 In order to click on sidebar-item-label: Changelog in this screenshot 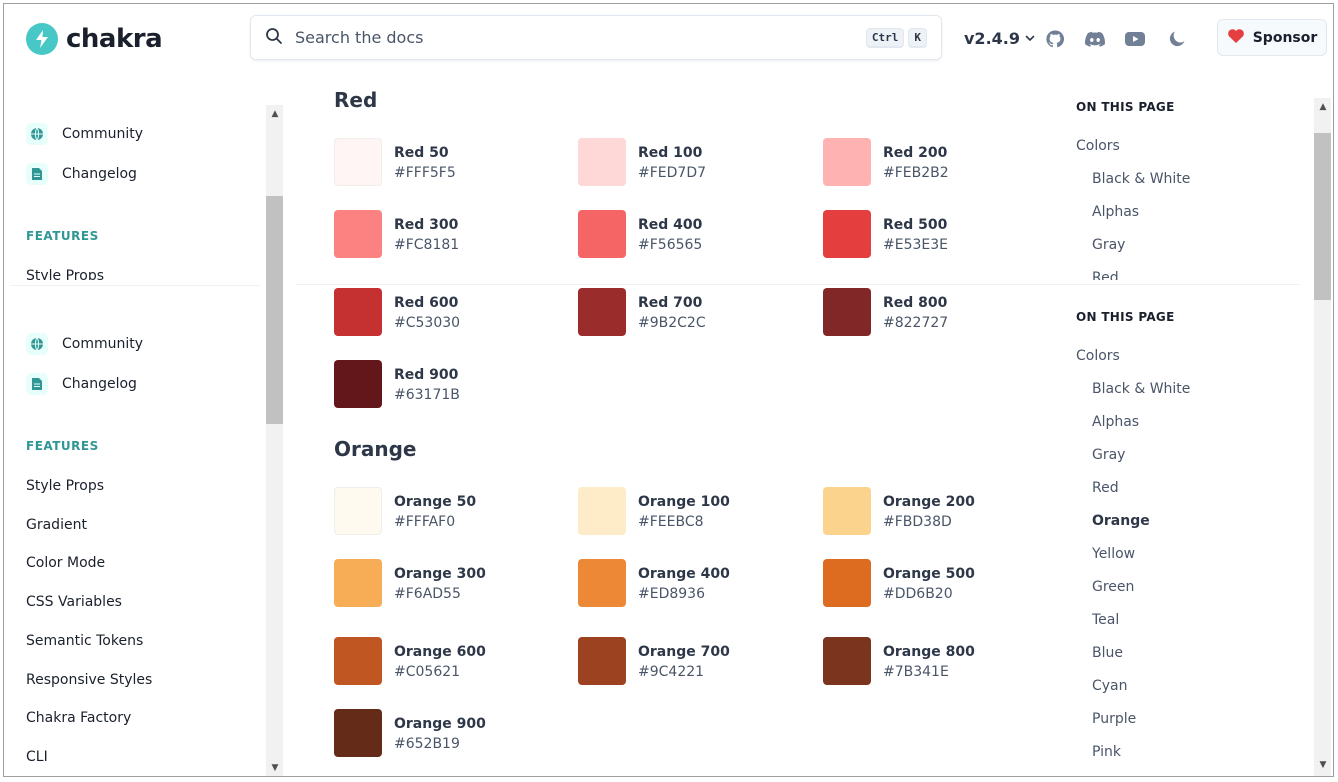, I will do `click(99, 384)`.